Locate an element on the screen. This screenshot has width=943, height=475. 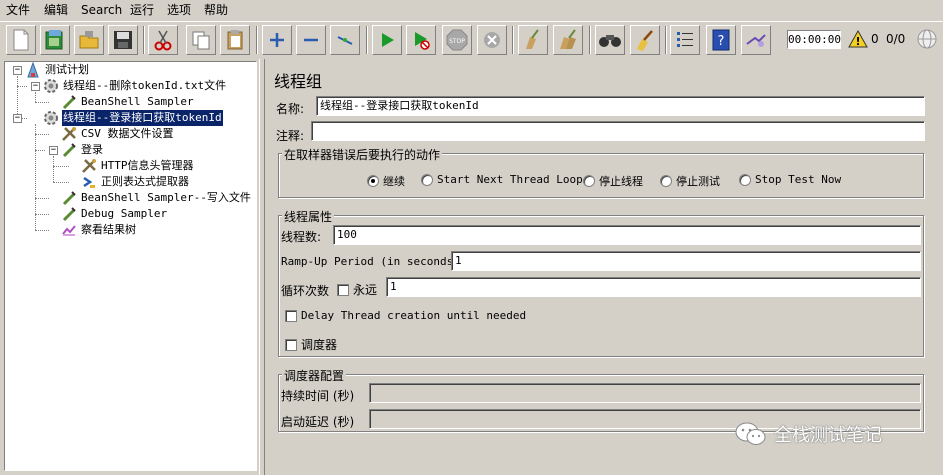
name-field: 线程组--登录接口获取tokenId is located at coordinates (620, 106).